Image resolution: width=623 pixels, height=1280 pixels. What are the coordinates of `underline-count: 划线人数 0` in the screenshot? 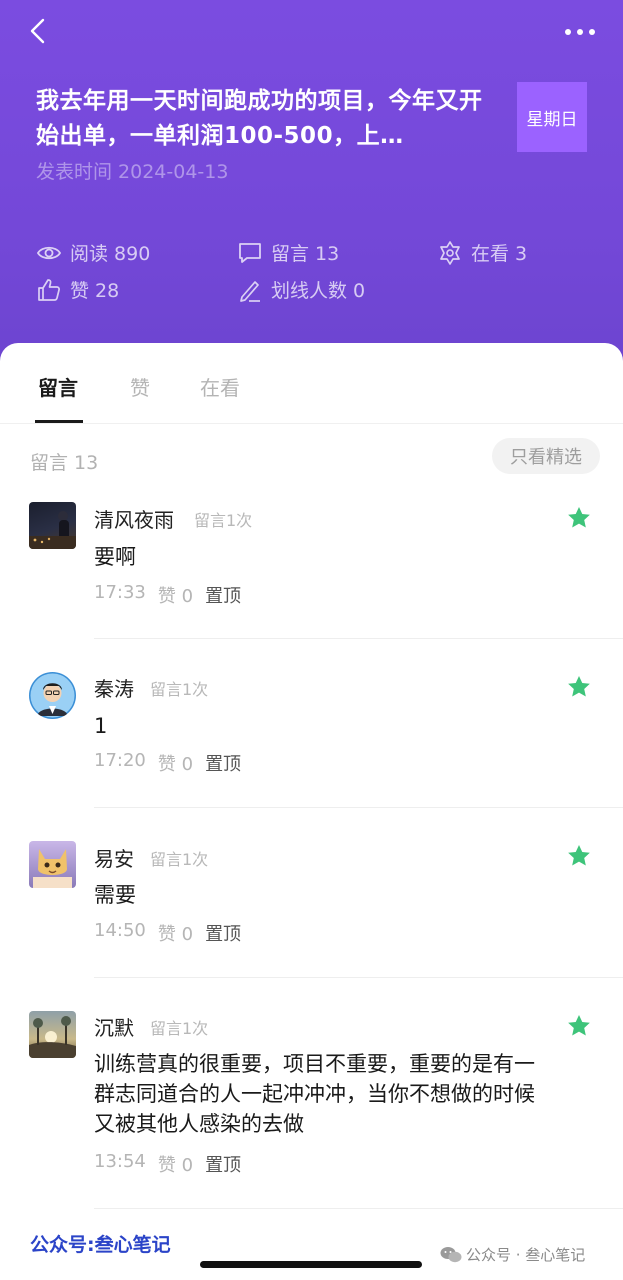 It's located at (301, 289).